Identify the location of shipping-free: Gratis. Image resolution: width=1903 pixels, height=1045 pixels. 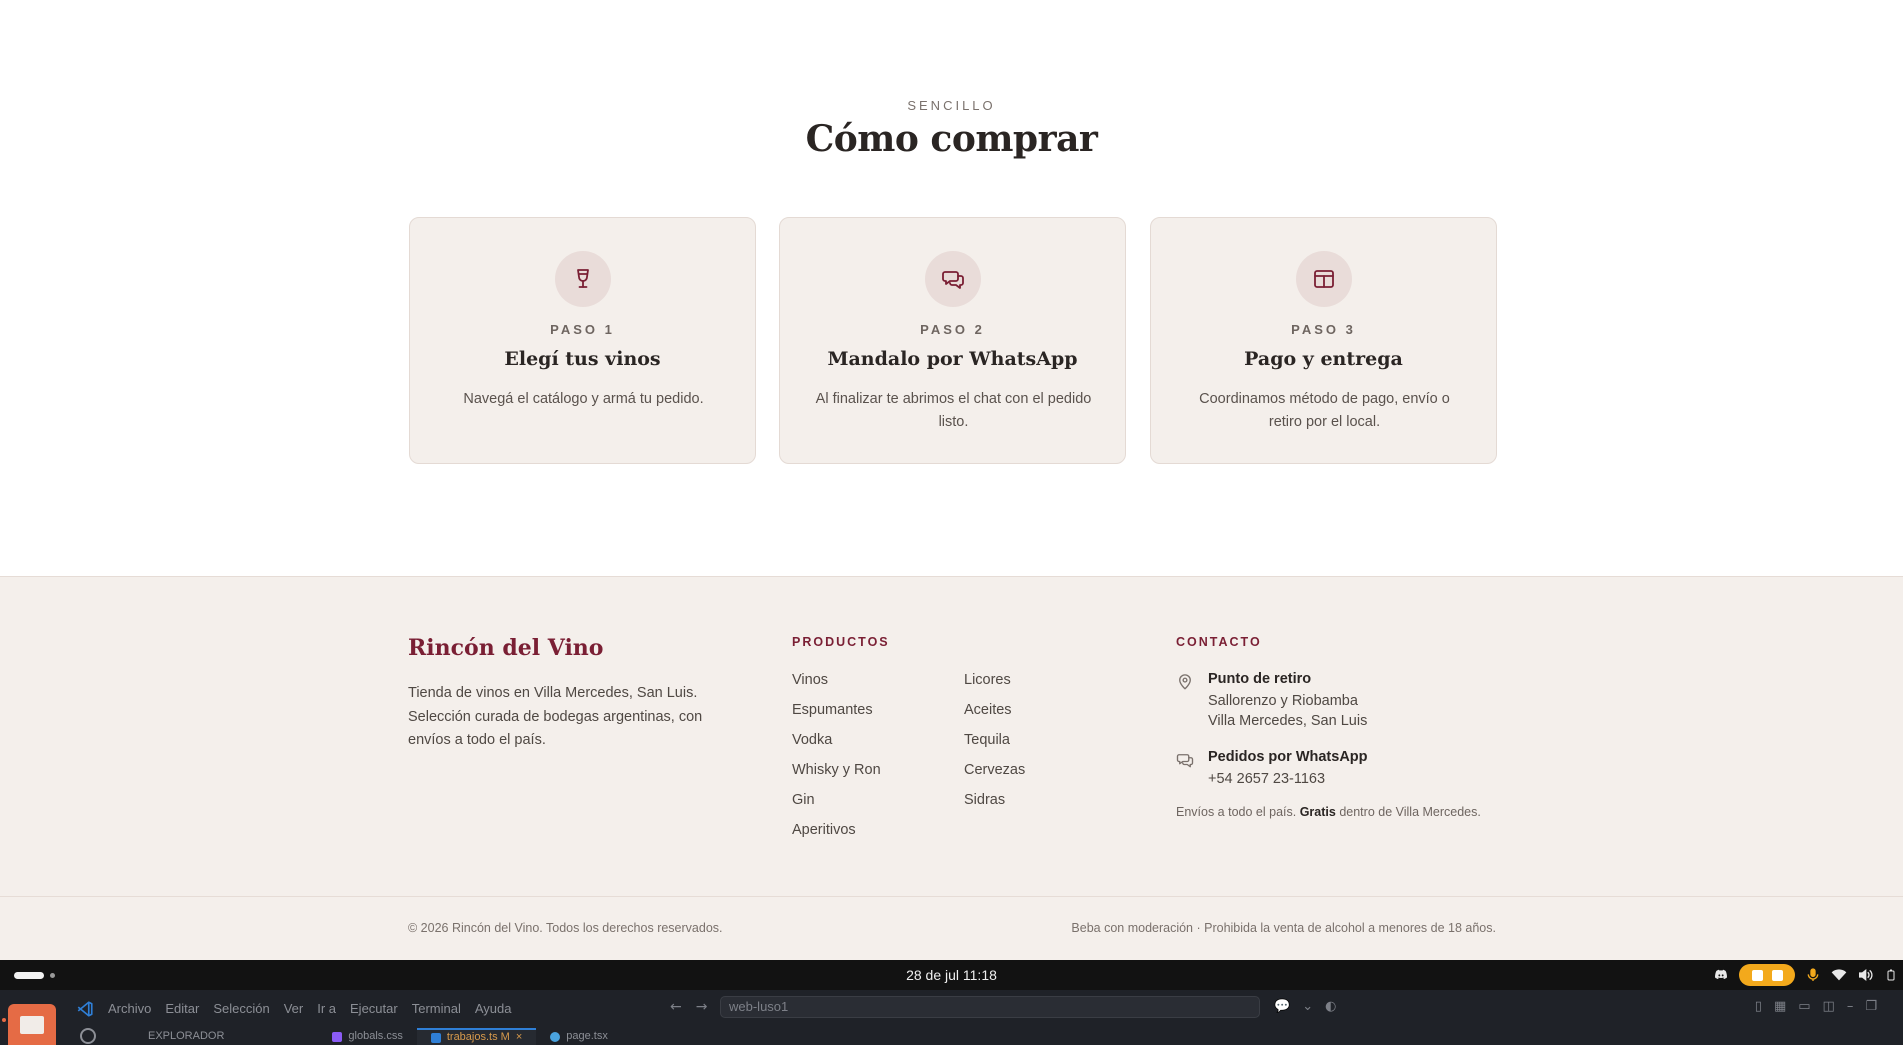
(1317, 812).